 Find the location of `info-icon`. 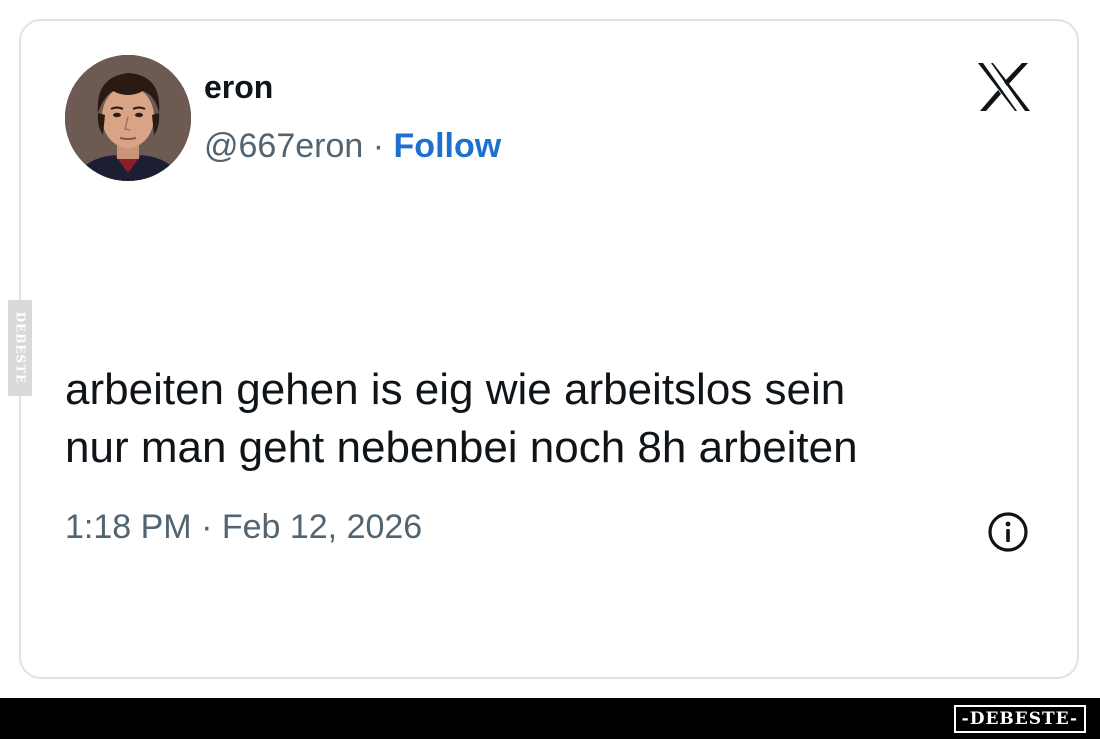

info-icon is located at coordinates (1008, 532).